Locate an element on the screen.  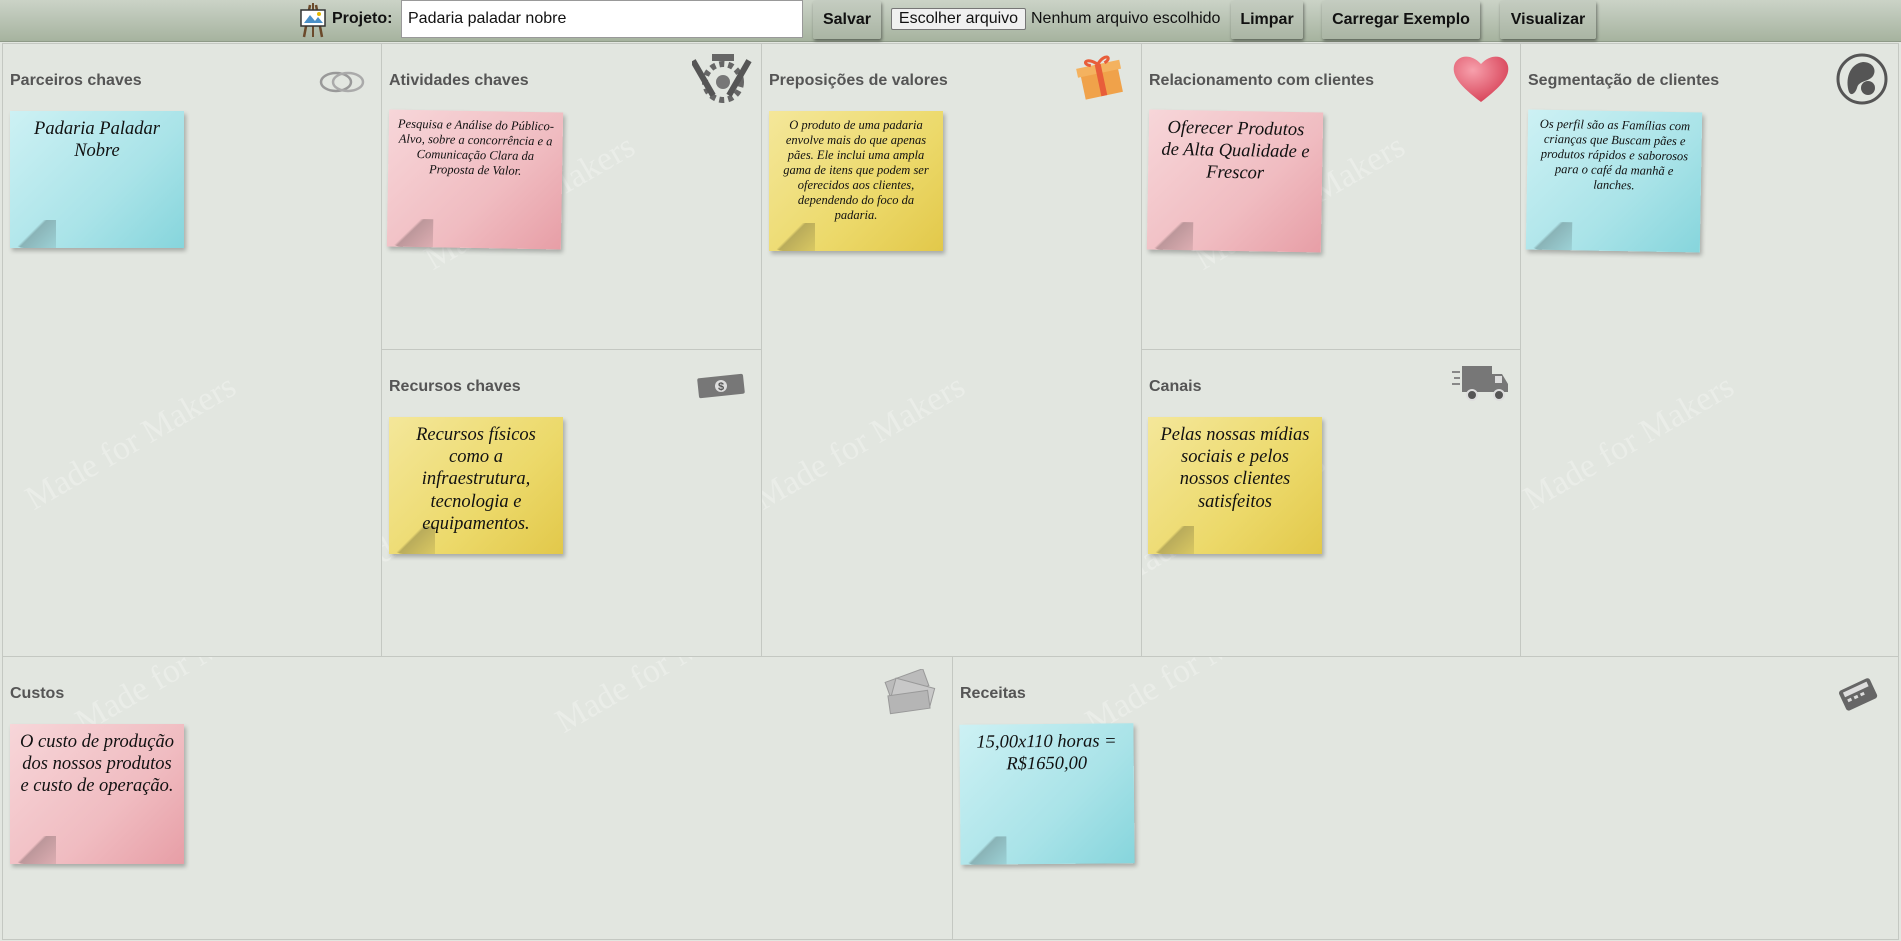
section-title: Segmentação de clientes is located at coordinates (1624, 80).